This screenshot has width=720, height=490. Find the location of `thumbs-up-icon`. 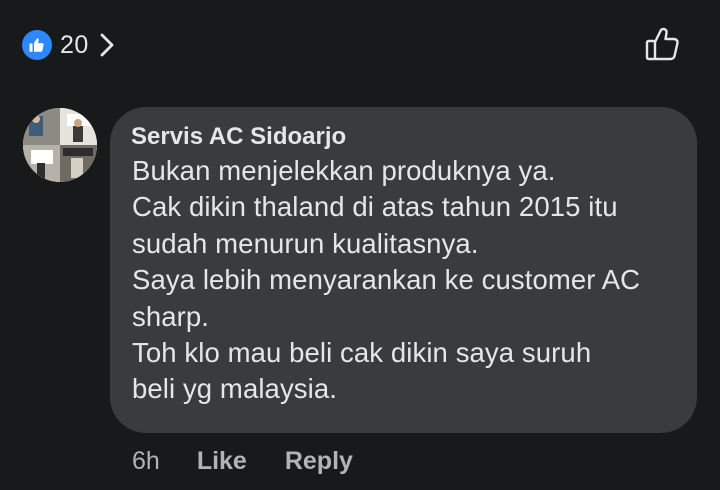

thumbs-up-icon is located at coordinates (37, 45).